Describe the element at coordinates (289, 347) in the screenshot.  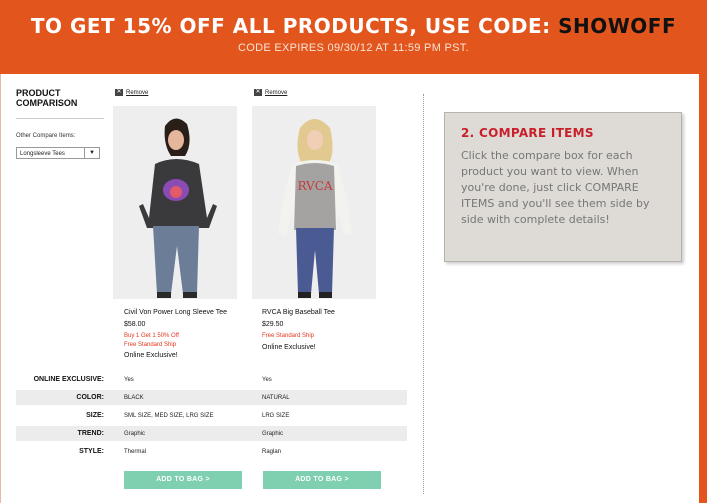
I see `product-exclusive-2: Online Exclusive!` at that location.